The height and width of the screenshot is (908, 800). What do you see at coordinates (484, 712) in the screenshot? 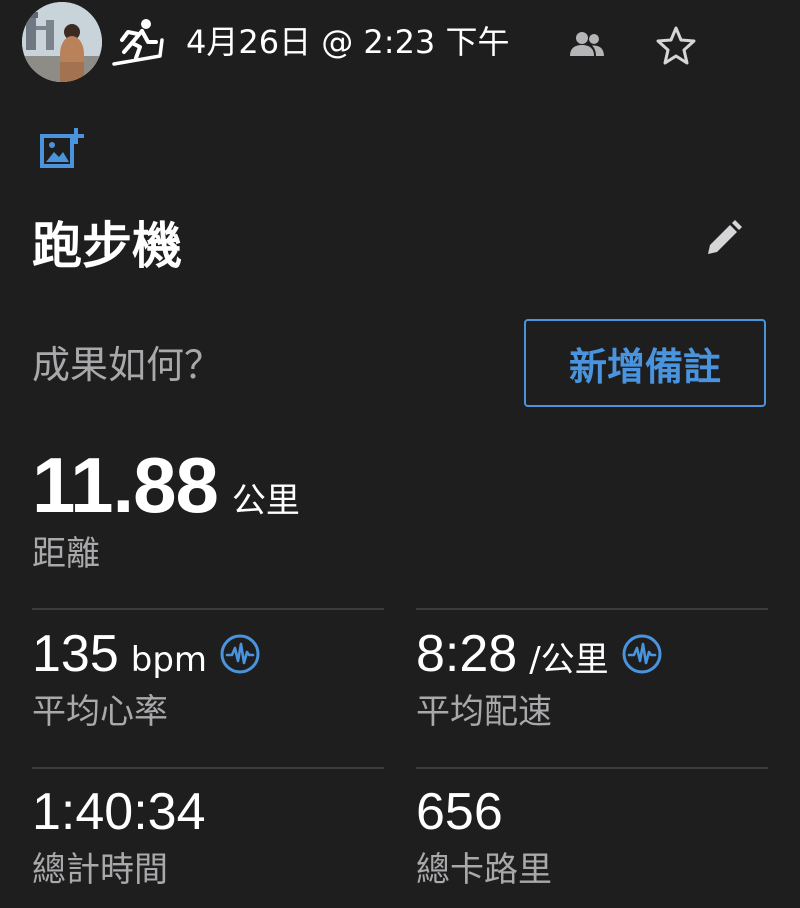
I see `avg-pace-label: 平均配速` at bounding box center [484, 712].